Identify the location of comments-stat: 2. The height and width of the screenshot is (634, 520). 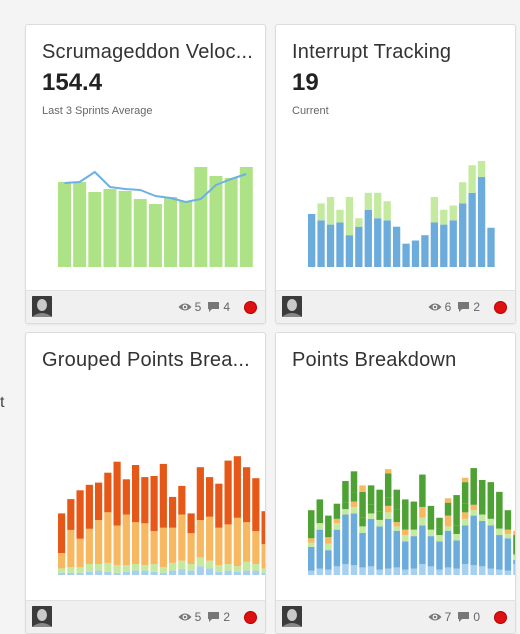
(468, 307).